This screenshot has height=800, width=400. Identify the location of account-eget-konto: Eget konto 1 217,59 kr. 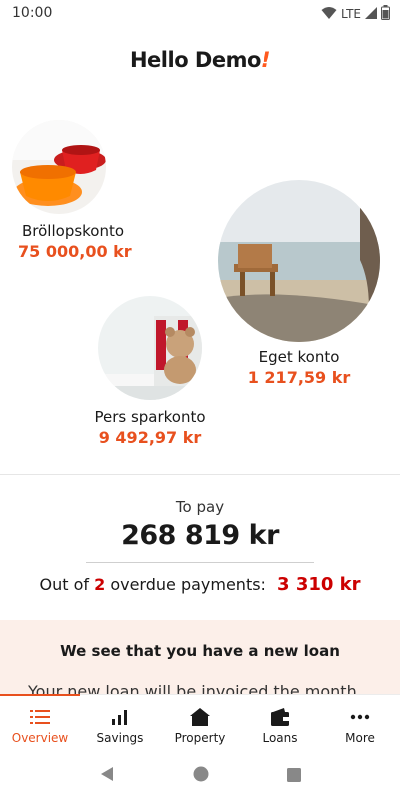
(299, 283).